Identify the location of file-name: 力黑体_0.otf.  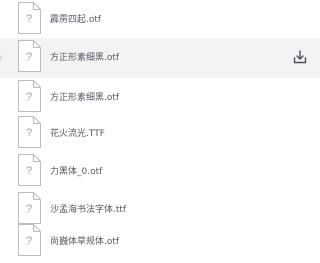
(76, 172).